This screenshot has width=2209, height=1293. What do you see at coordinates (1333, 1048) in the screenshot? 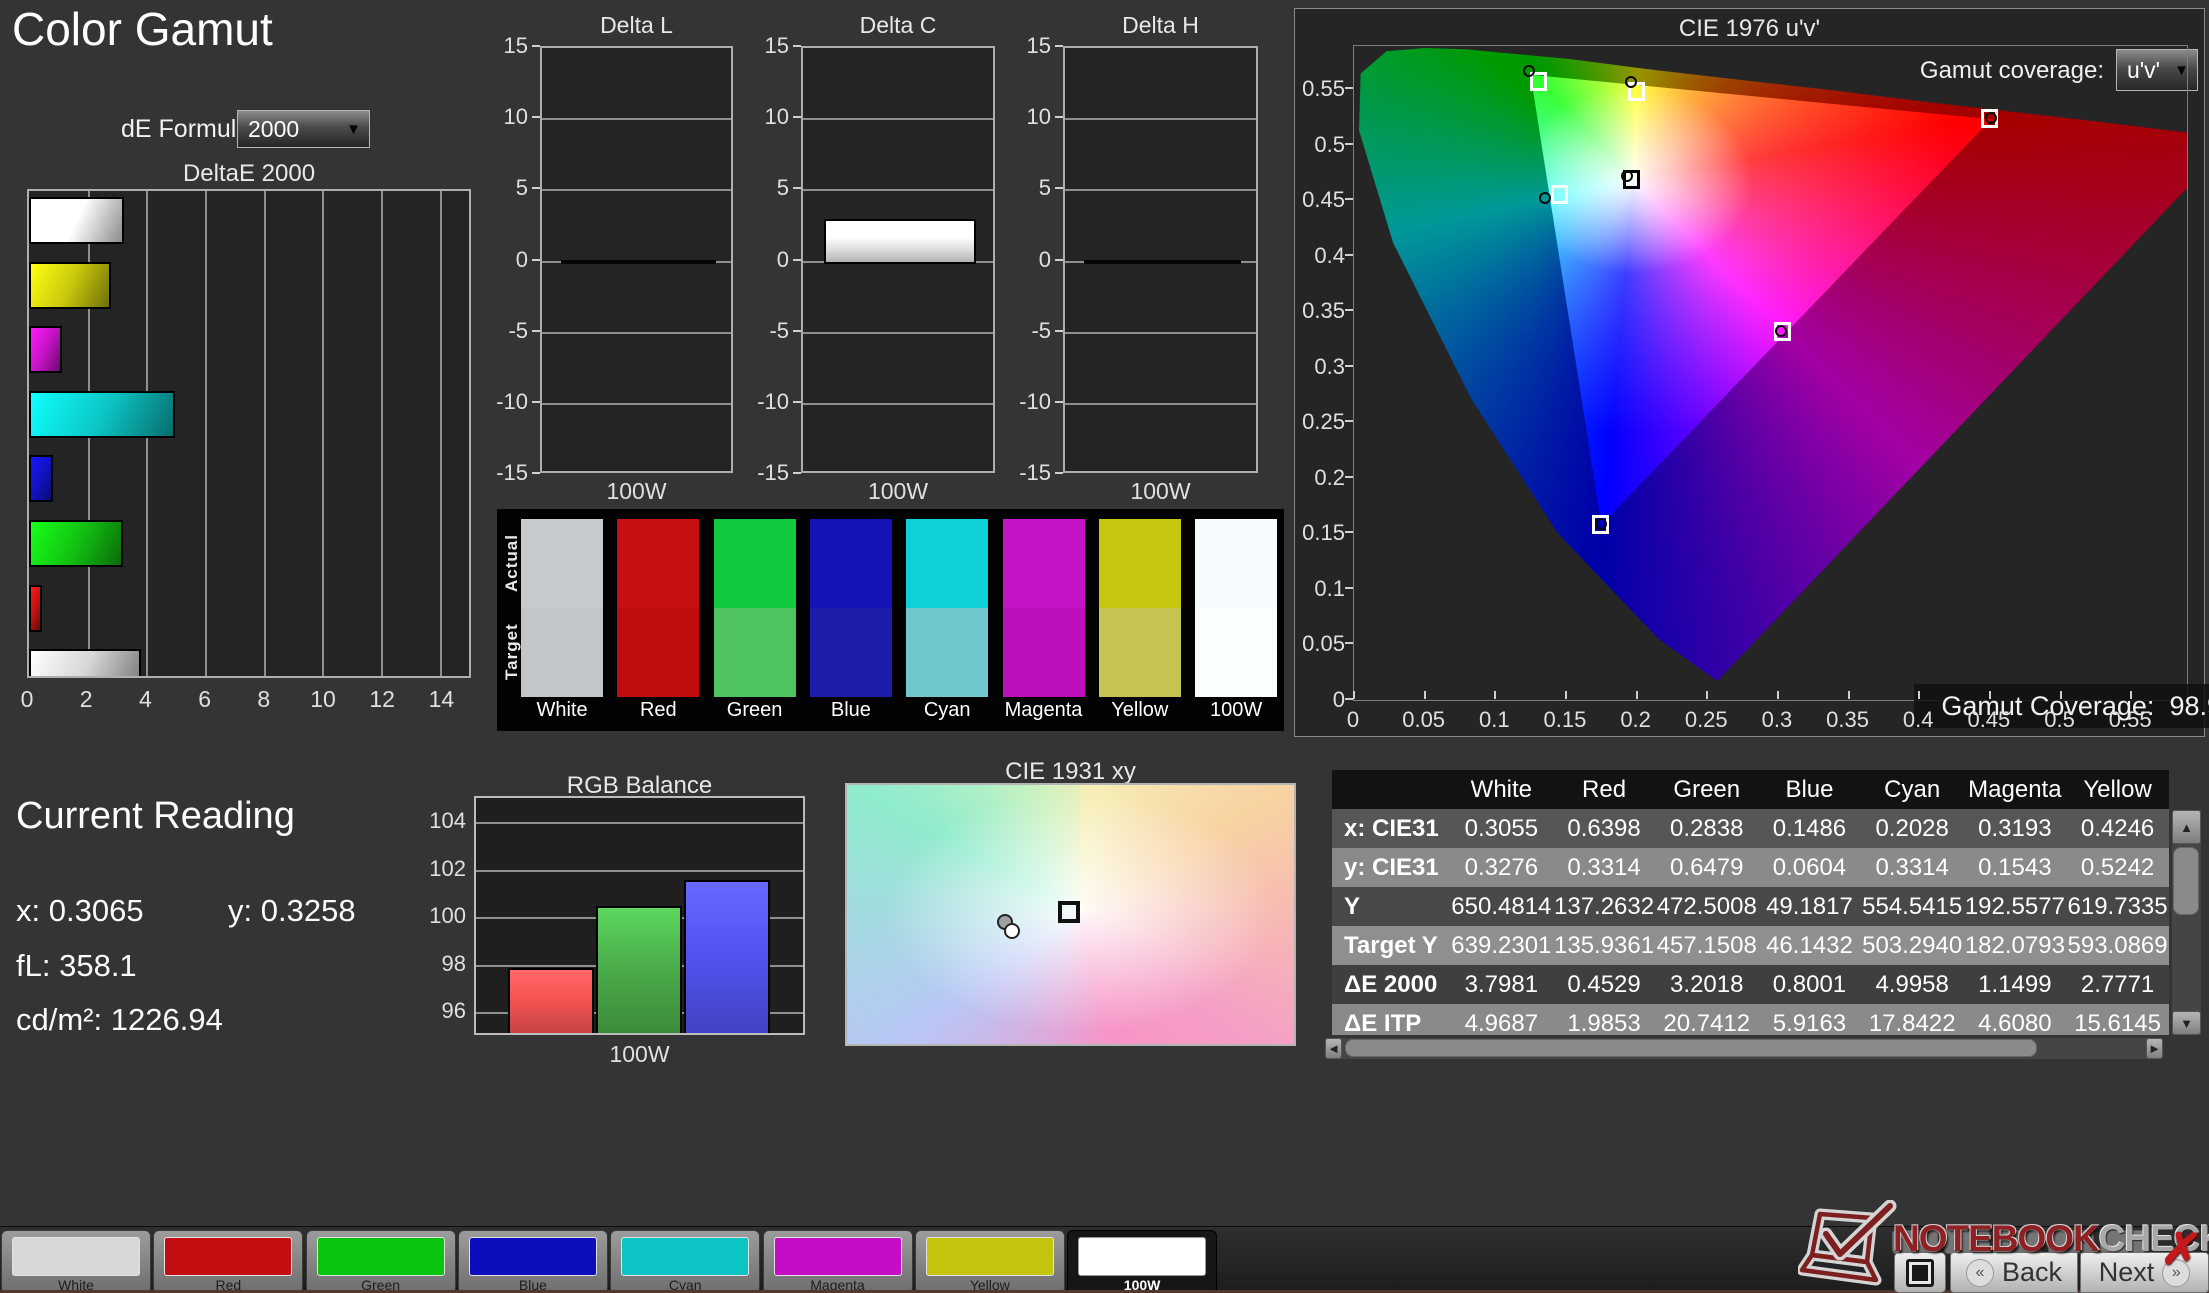
I see `scroll-left-icon: ◄` at bounding box center [1333, 1048].